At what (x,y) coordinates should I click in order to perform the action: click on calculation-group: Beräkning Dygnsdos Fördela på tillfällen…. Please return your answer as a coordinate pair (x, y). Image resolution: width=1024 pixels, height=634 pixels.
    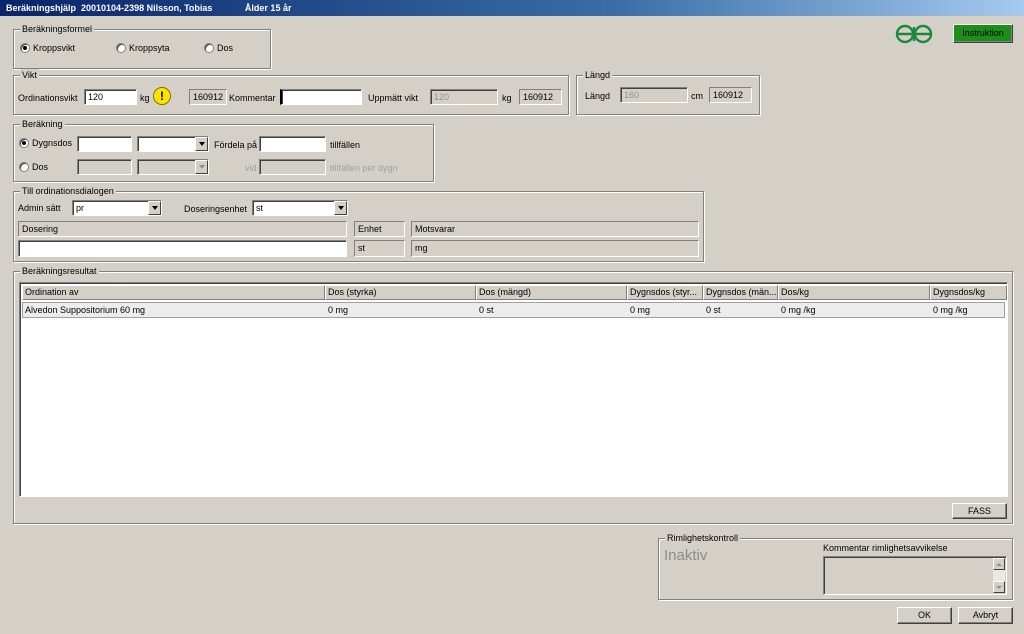
    Looking at the image, I should click on (223, 150).